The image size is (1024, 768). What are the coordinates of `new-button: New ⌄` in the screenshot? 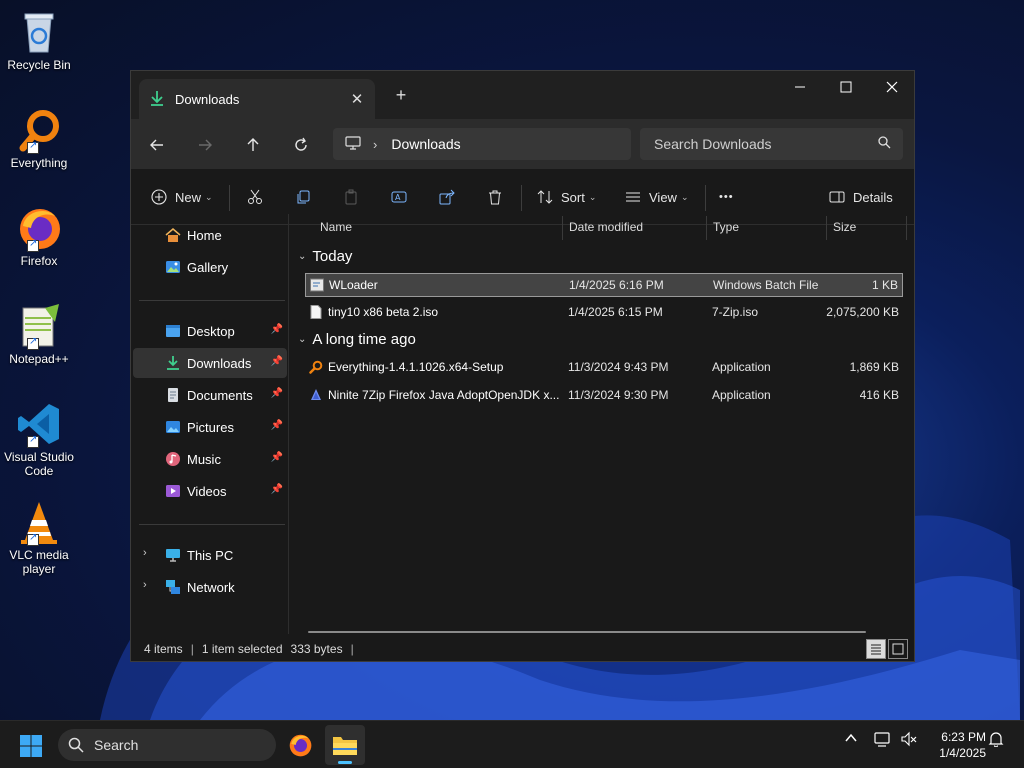 It's located at (182, 197).